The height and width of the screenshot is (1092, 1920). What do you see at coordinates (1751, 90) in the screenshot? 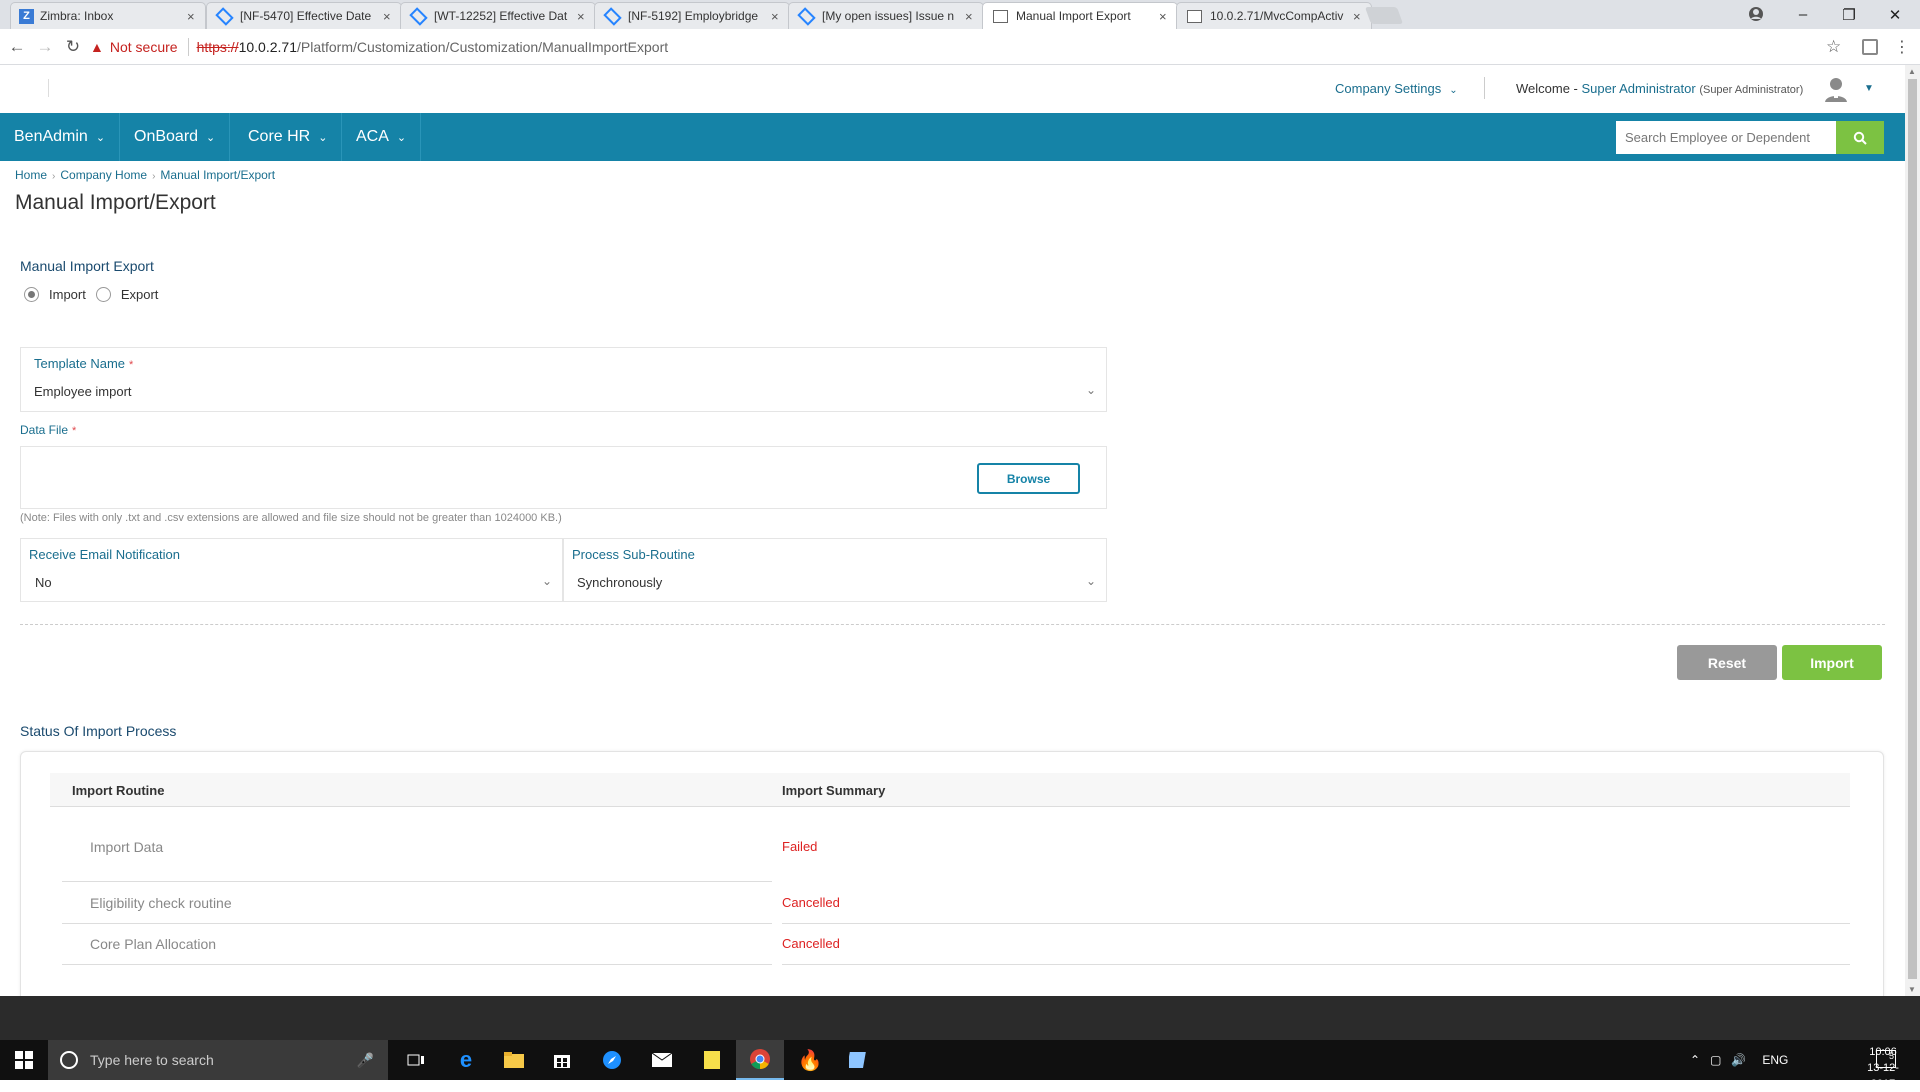
I see `user-role: (Super Administrator)` at bounding box center [1751, 90].